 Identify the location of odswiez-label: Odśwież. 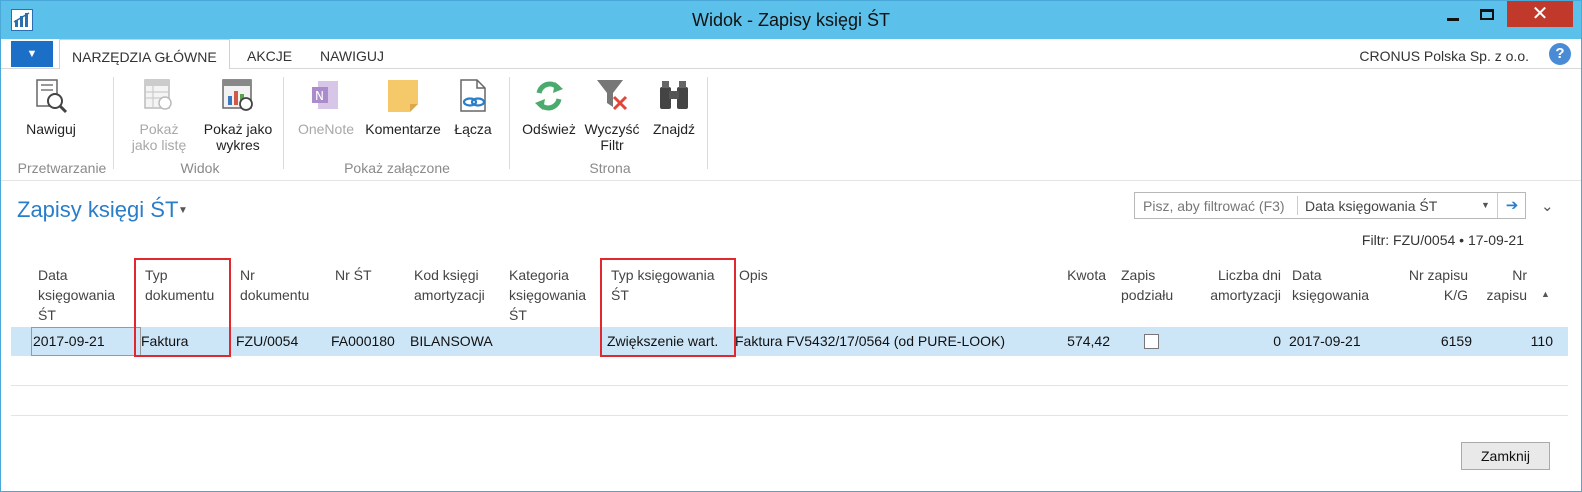
(549, 129).